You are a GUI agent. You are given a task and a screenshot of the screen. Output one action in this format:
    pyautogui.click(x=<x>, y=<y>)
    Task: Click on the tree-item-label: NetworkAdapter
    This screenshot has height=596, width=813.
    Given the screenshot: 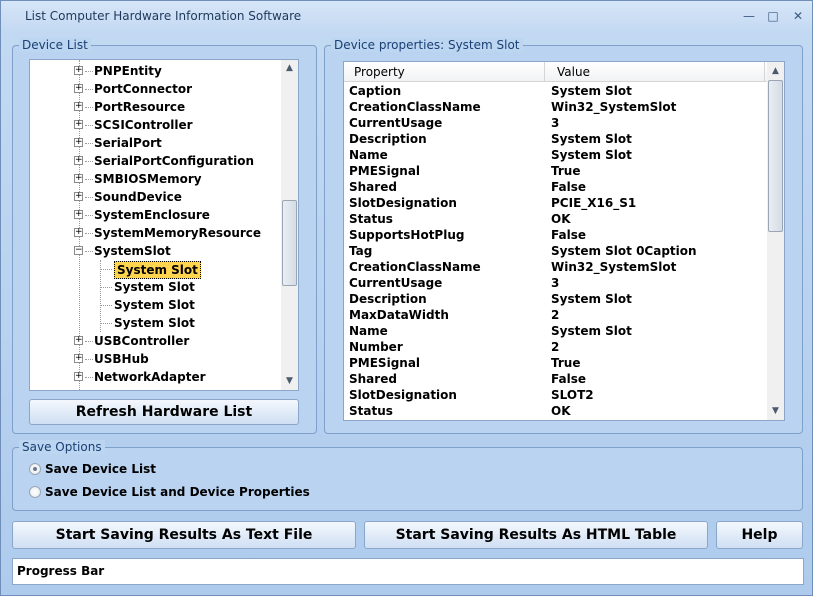 What is the action you would take?
    pyautogui.click(x=150, y=377)
    